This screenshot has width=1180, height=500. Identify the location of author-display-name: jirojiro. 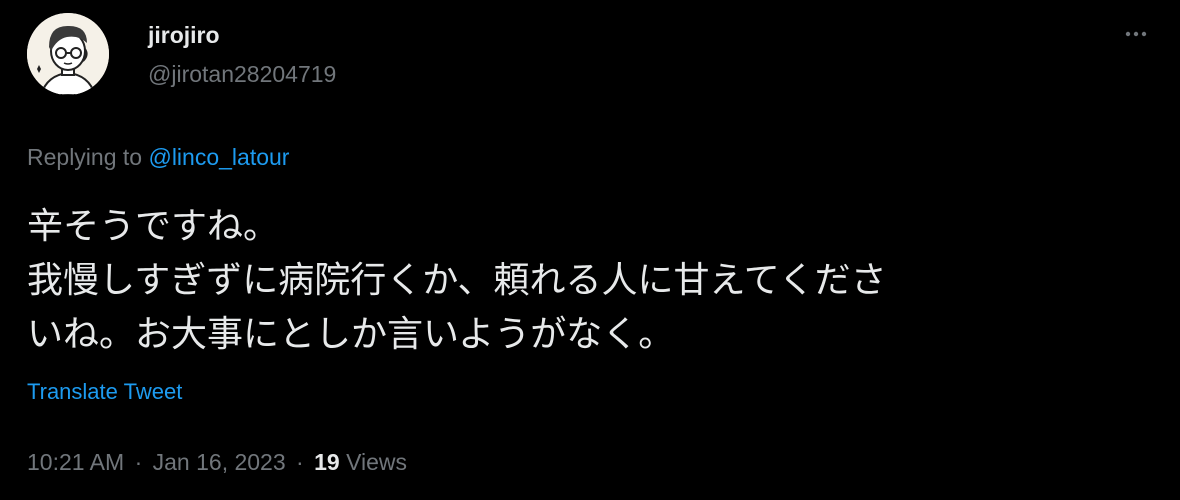
(184, 35).